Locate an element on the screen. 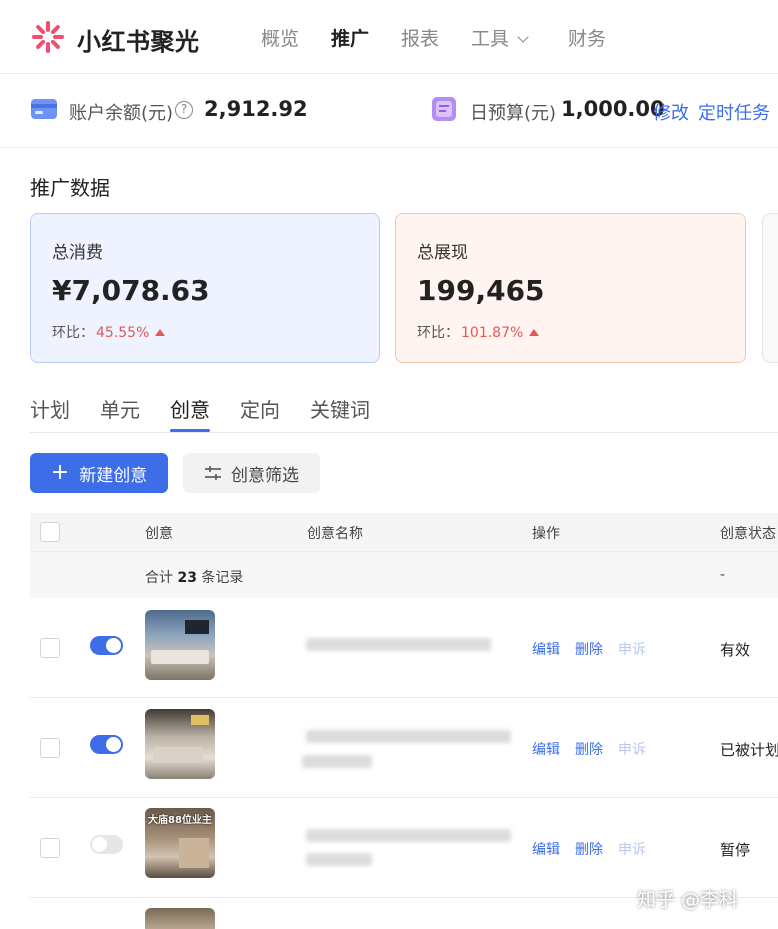 This screenshot has height=929, width=778. stat-card-partial is located at coordinates (770, 288).